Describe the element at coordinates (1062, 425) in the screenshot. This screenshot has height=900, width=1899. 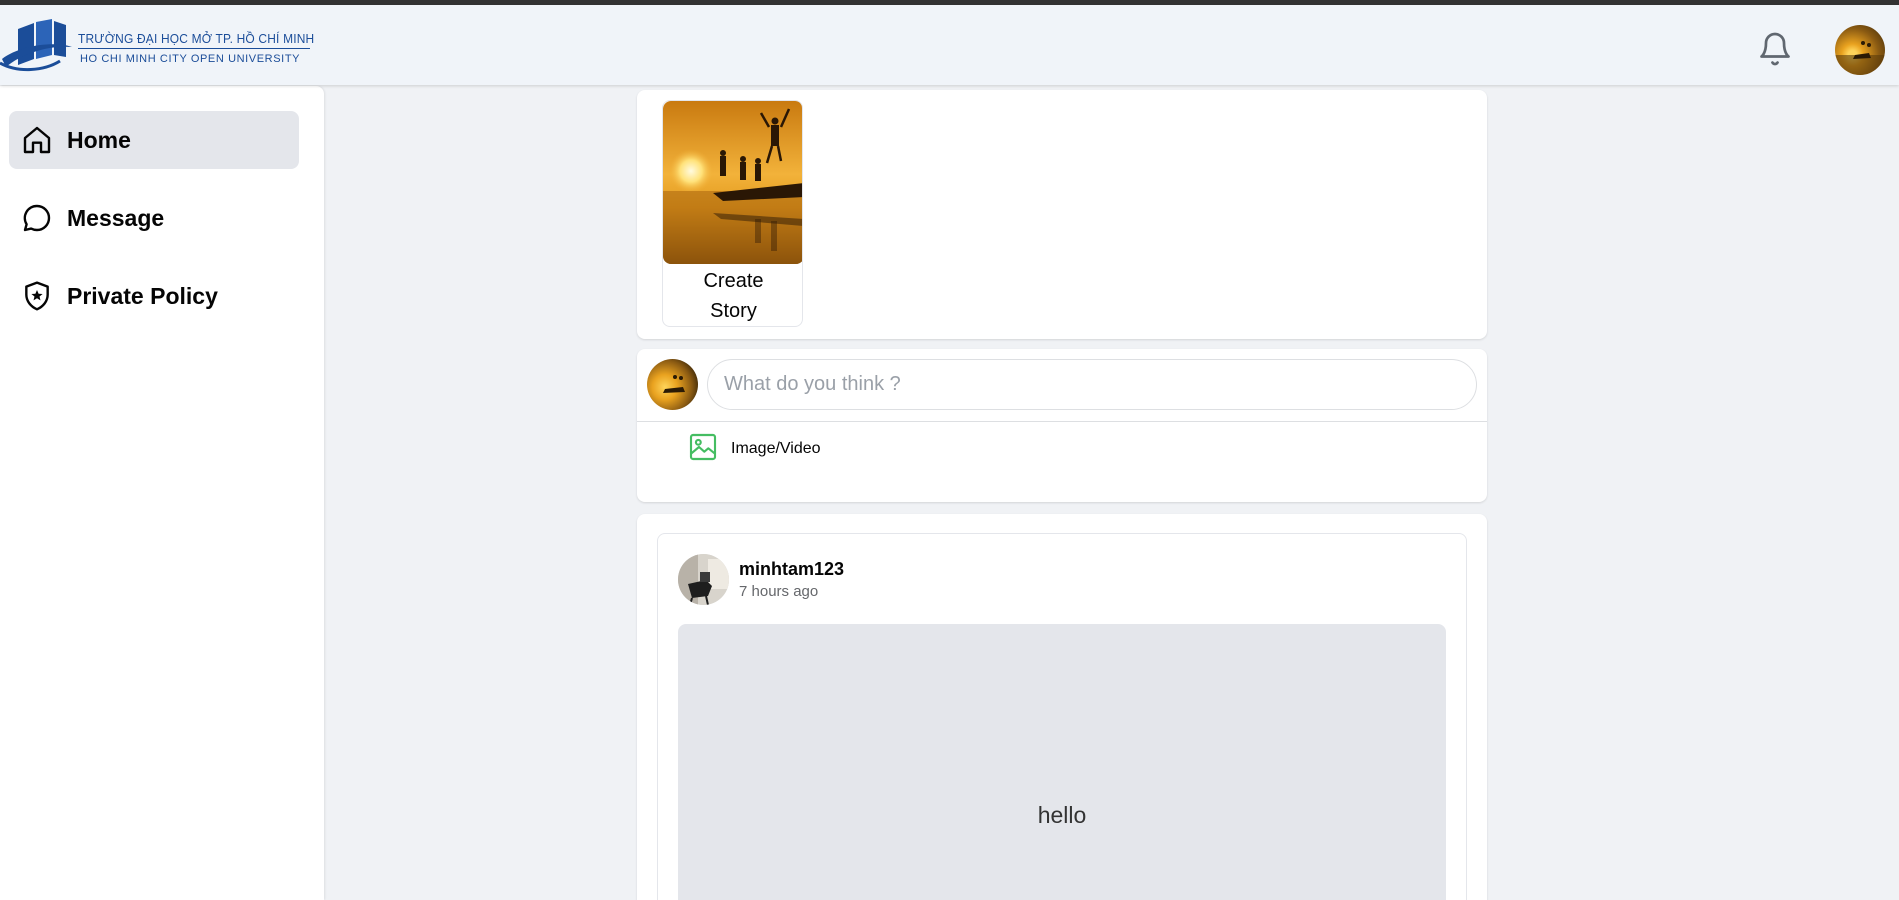
I see `post-composer: Image/Video` at that location.